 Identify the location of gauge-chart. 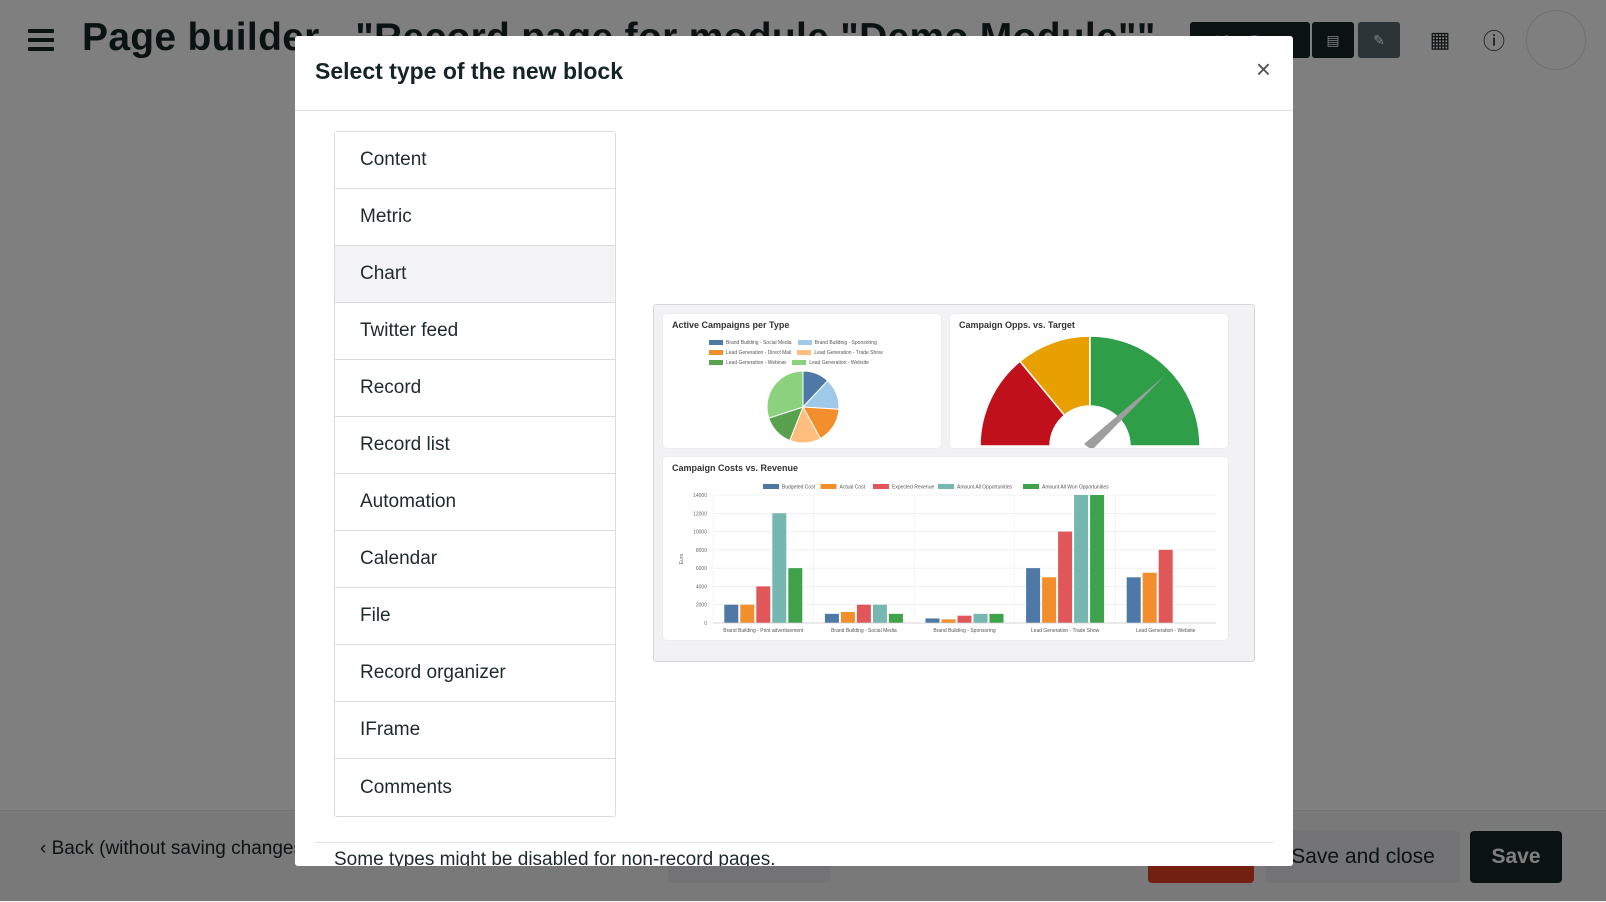
(1090, 391).